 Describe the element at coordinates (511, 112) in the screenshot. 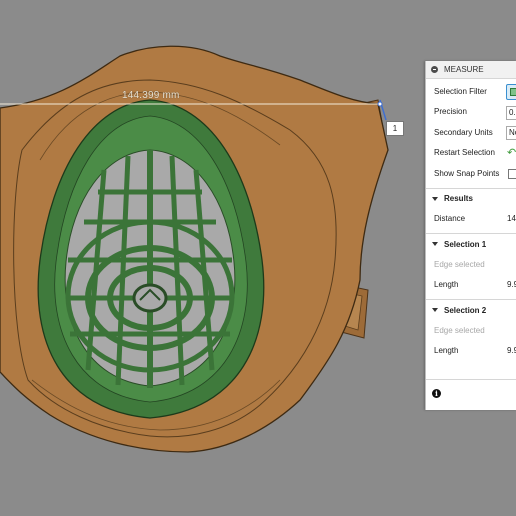

I see `precision-dropdown: 0.` at that location.